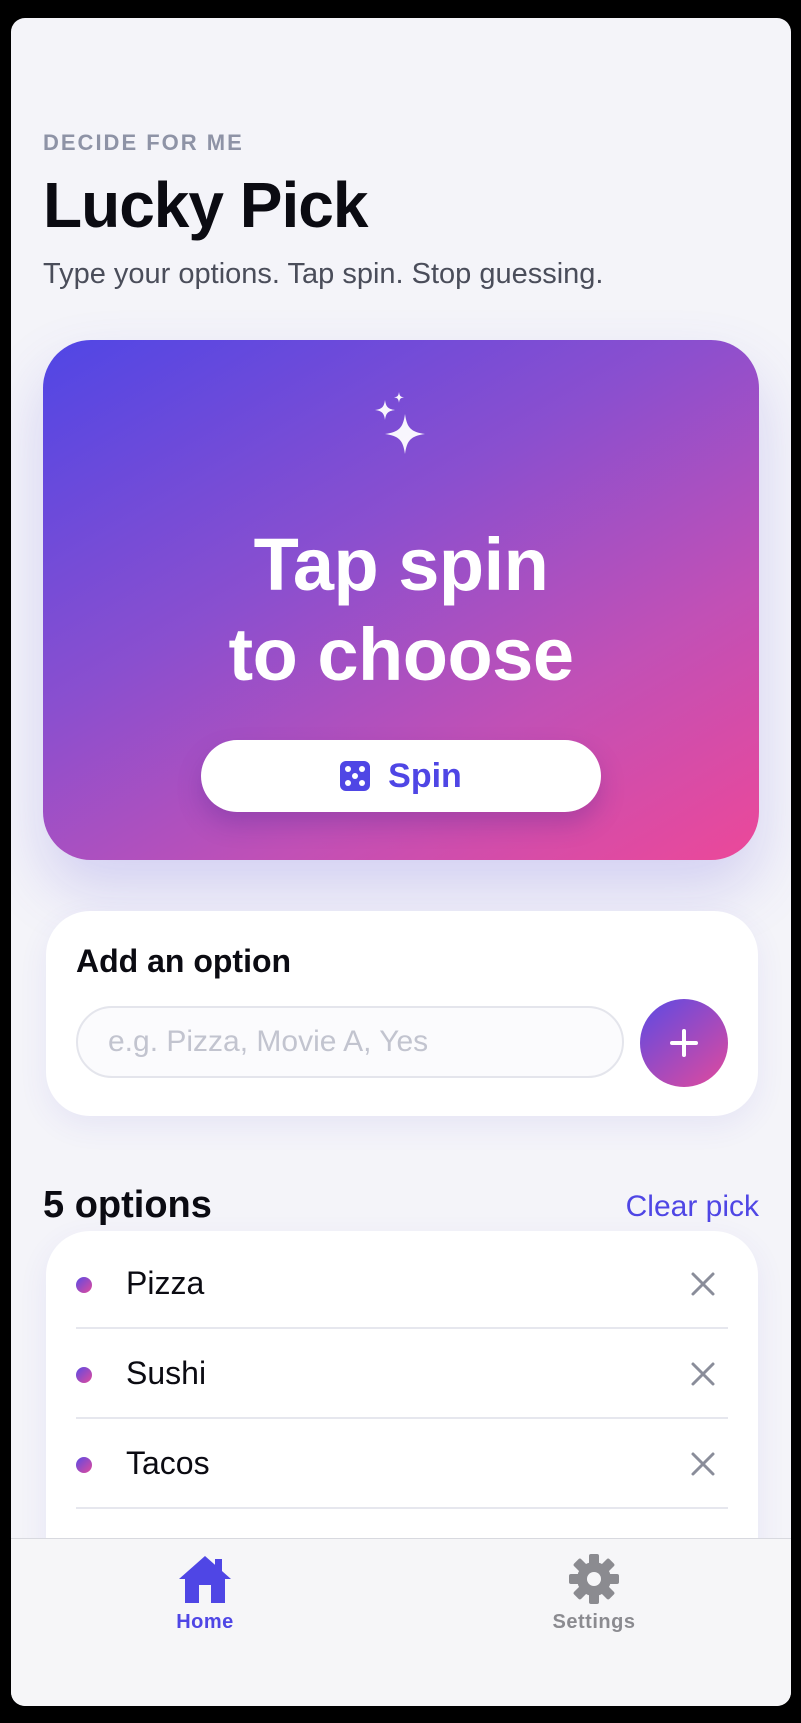 The image size is (801, 1723). Describe the element at coordinates (350, 1042) in the screenshot. I see `option-input` at that location.